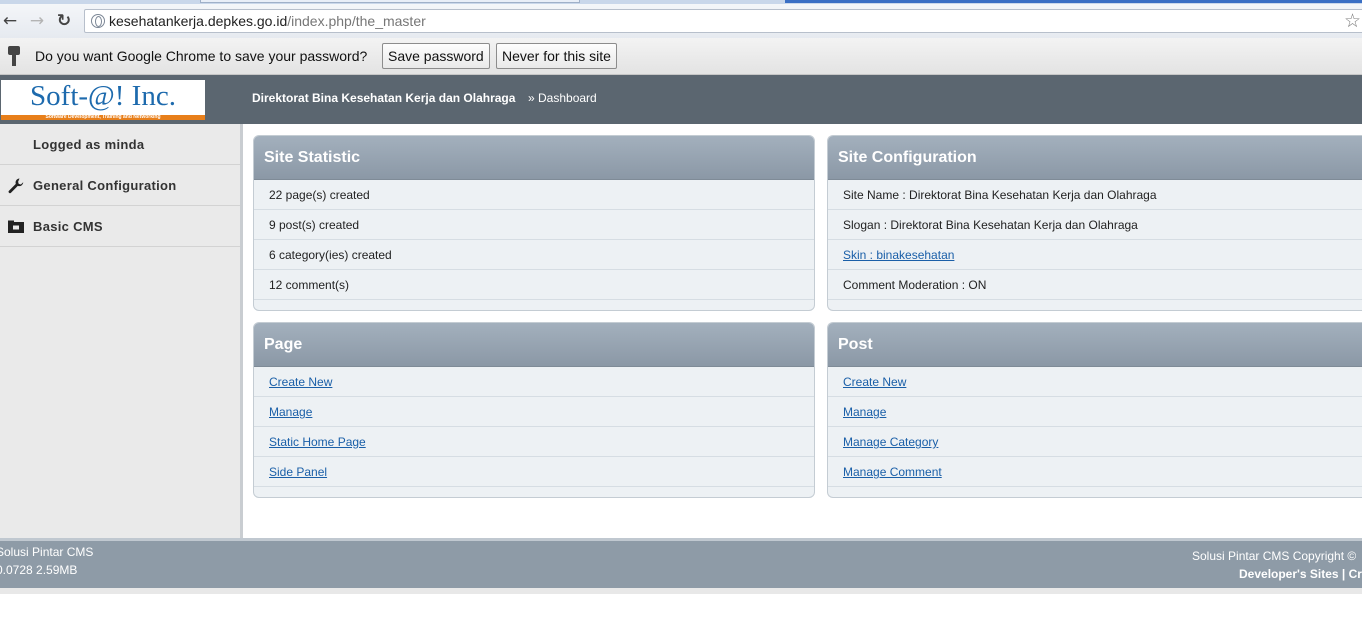 The image size is (1362, 631). What do you see at coordinates (1095, 158) in the screenshot?
I see `panel-header: Site Configuration` at bounding box center [1095, 158].